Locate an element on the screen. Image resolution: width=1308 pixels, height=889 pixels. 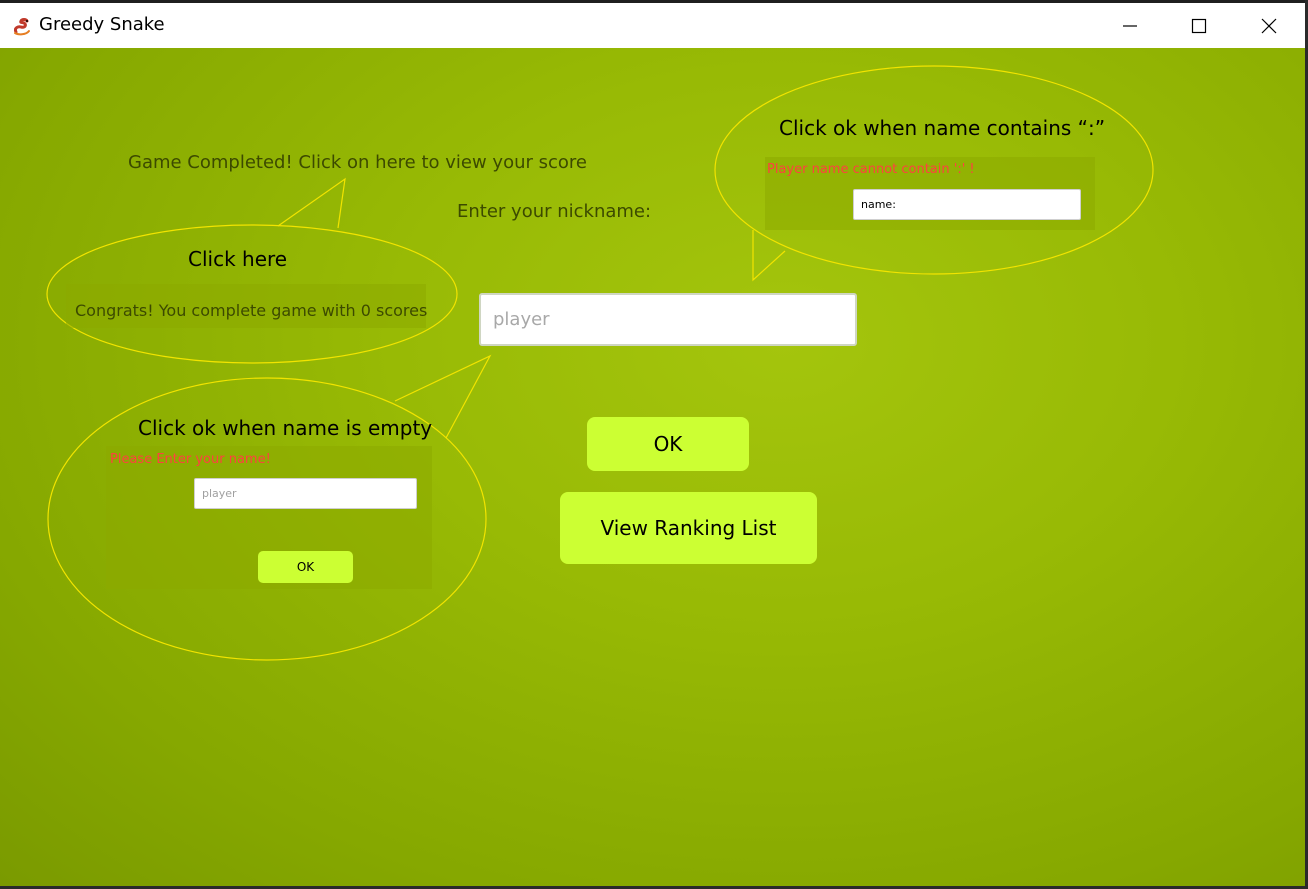
ok-button: OK is located at coordinates (668, 444).